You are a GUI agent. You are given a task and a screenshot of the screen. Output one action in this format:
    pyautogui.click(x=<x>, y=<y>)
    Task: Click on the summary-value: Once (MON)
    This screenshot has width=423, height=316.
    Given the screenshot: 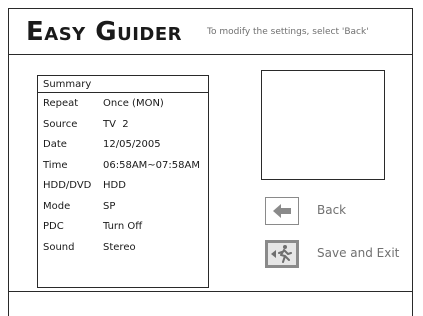 What is the action you would take?
    pyautogui.click(x=133, y=103)
    